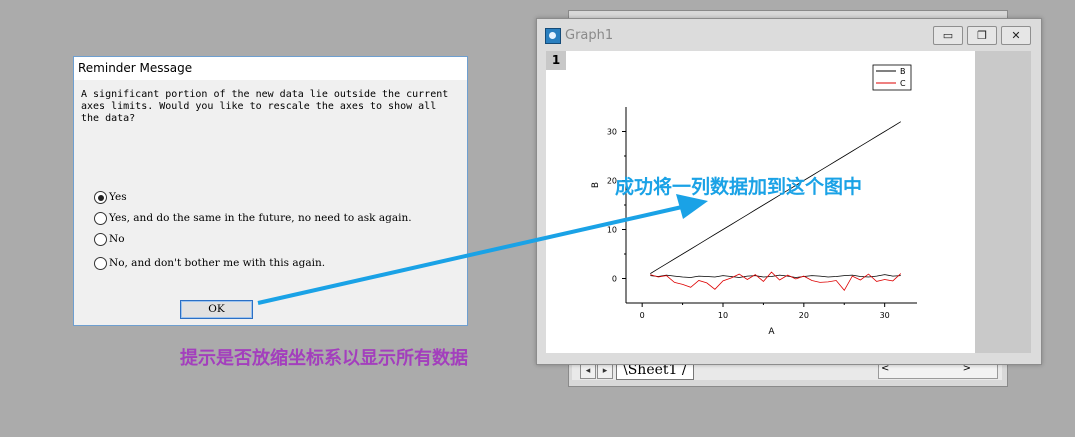 Image resolution: width=1075 pixels, height=437 pixels. I want to click on annotation-purple-text: 提示是否放缩坐标系以显示所有数据, so click(324, 358).